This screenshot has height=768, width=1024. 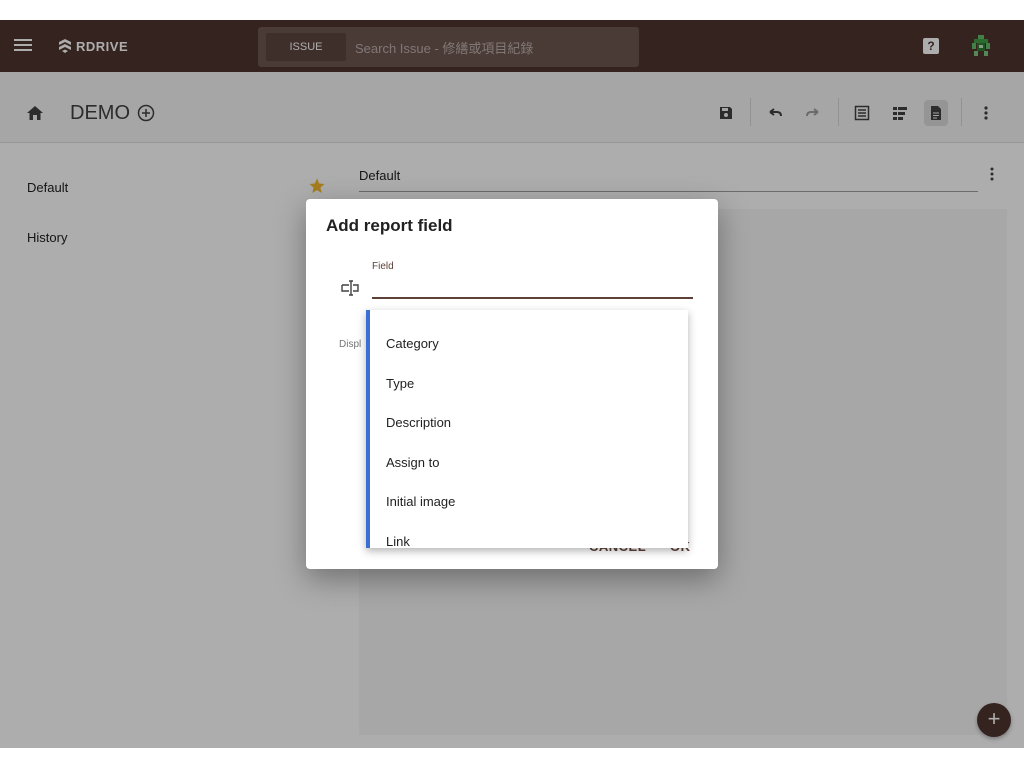 I want to click on dropdown-option-description: Description, so click(x=418, y=422).